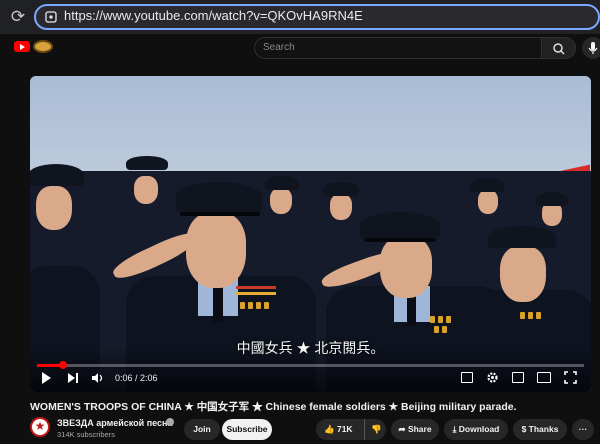  I want to click on like-dislike-group: 👍 71K 👎, so click(351, 429).